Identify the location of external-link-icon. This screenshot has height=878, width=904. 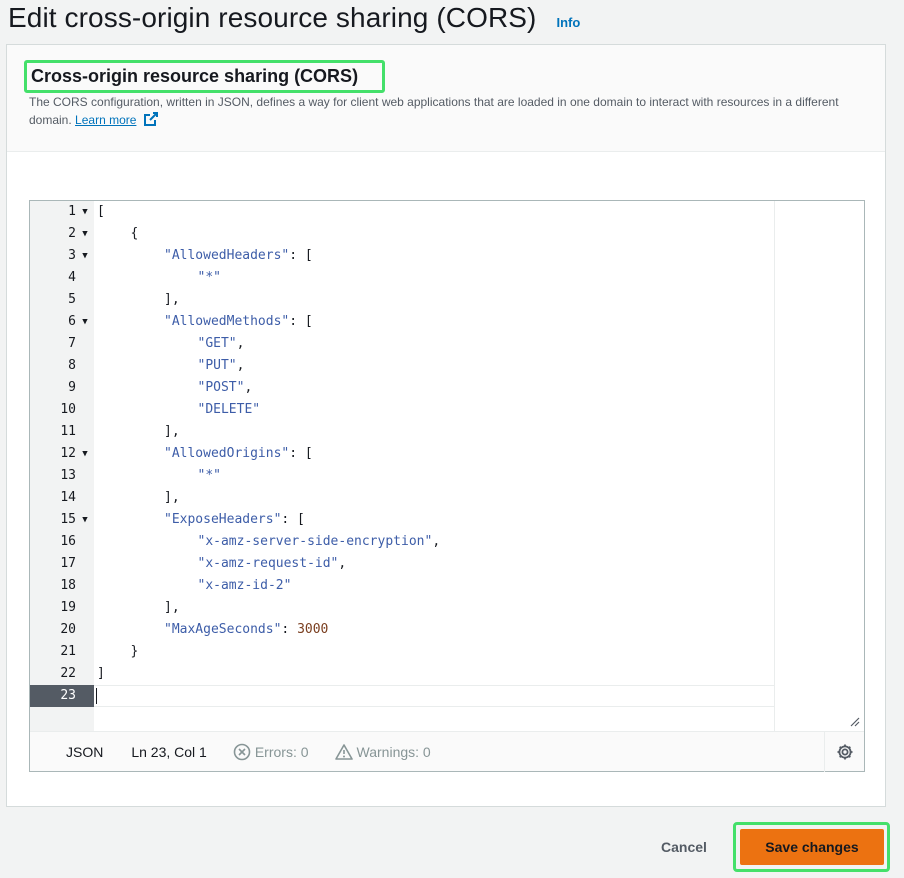
(151, 119).